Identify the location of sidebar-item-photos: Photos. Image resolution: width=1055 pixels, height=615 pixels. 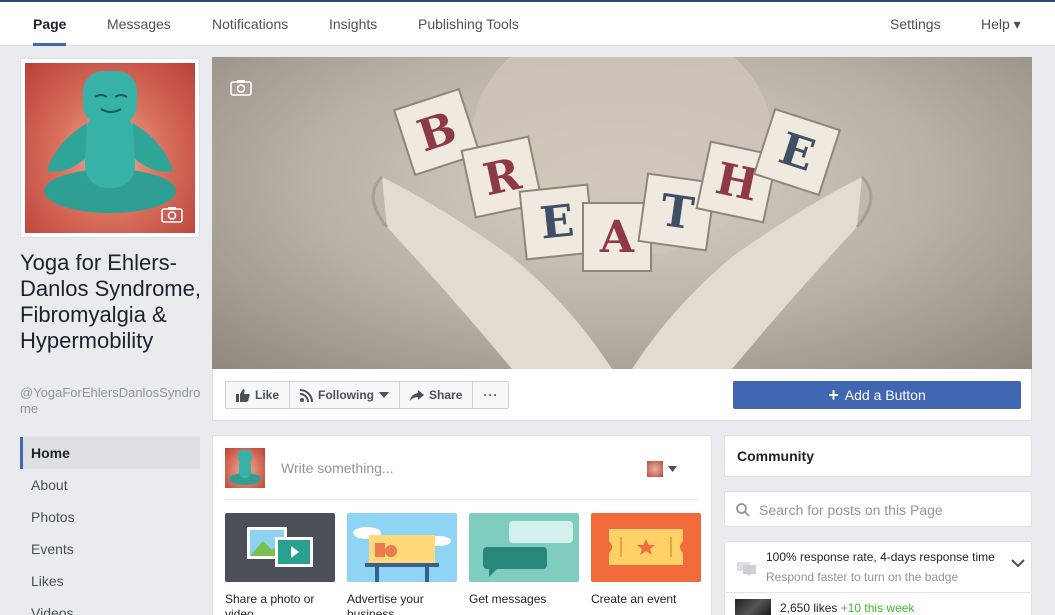
(110, 517).